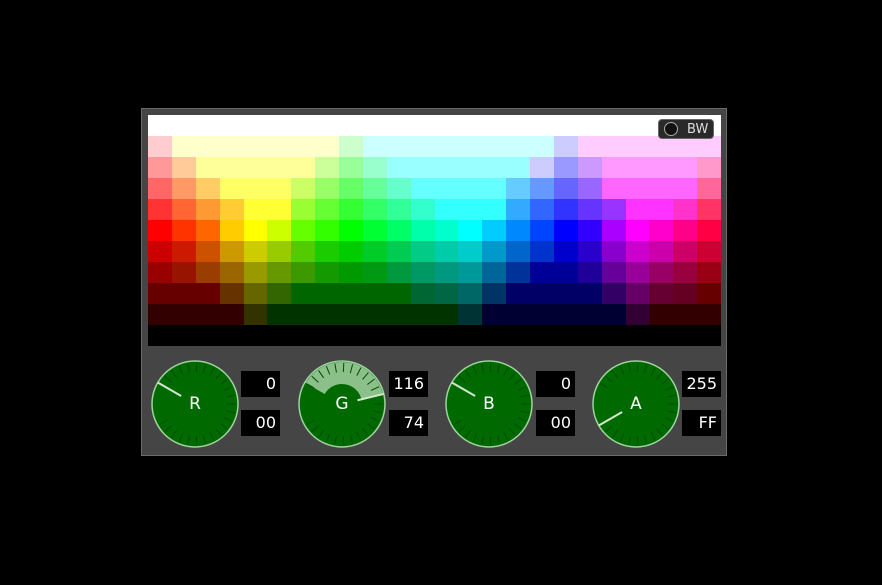 This screenshot has width=882, height=585. I want to click on red-hex-field: 00, so click(260, 423).